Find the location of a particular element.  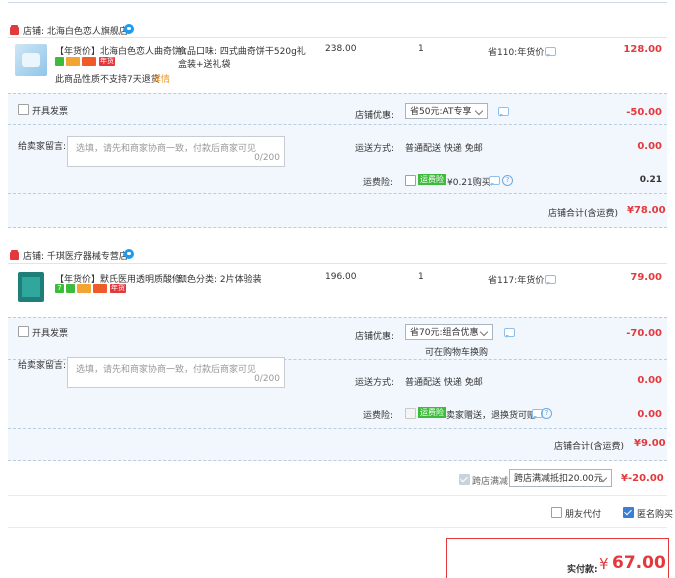

cross-store-select: 跨店满减抵扣20.00元 is located at coordinates (560, 478).